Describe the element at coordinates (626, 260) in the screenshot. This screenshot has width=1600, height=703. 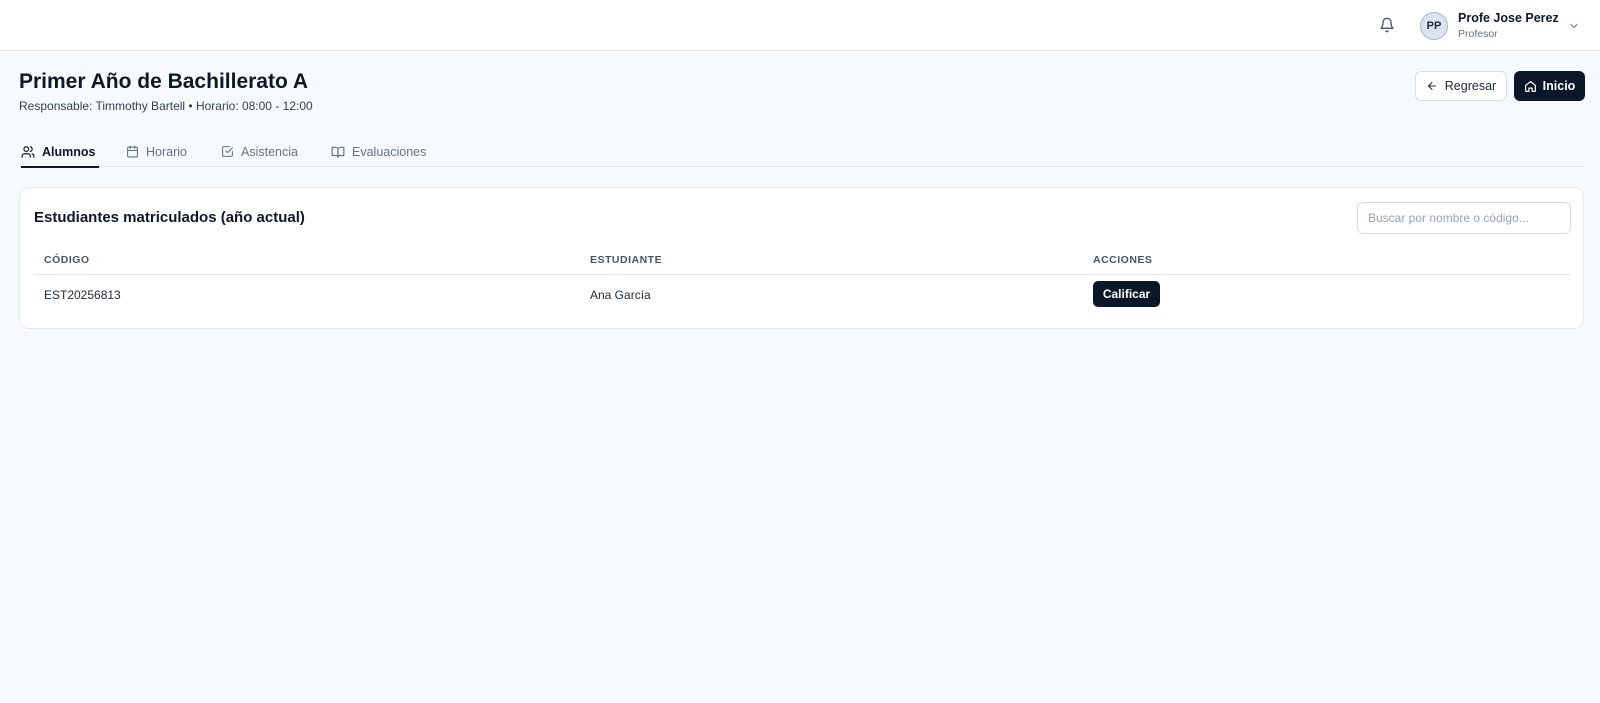
I see `column-header-student: ESTUDIANTE` at that location.